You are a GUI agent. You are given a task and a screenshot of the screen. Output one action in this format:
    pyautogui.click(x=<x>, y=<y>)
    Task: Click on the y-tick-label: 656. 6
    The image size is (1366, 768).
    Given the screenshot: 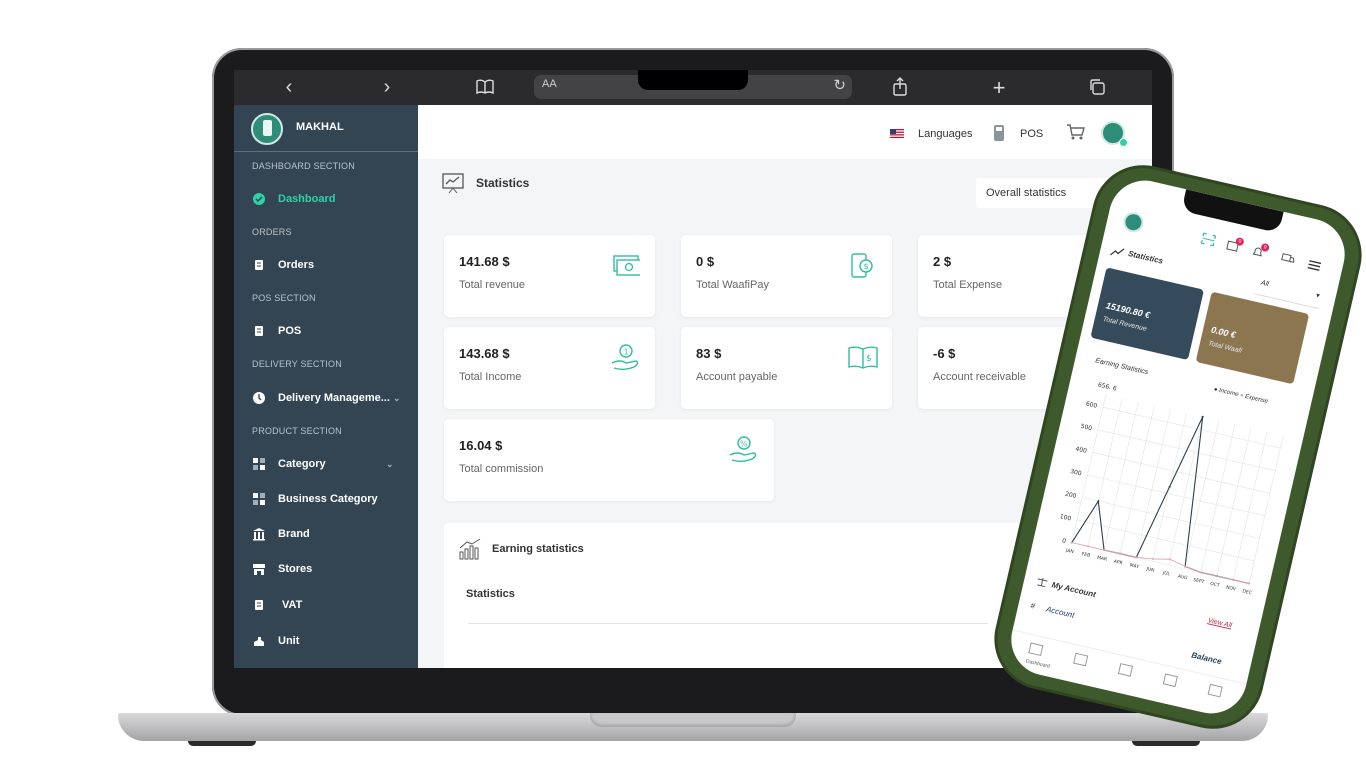 What is the action you would take?
    pyautogui.click(x=1107, y=386)
    